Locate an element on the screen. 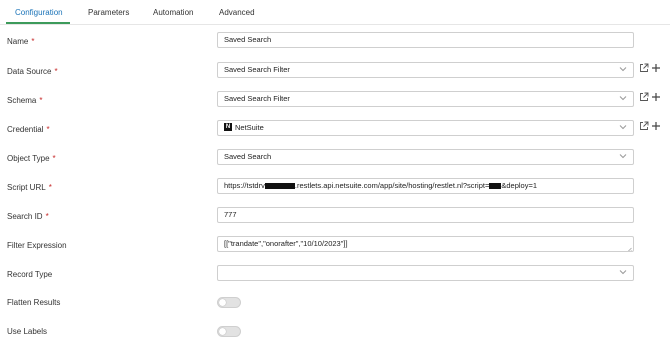  name-row: Name * Saved Search is located at coordinates (335, 42).